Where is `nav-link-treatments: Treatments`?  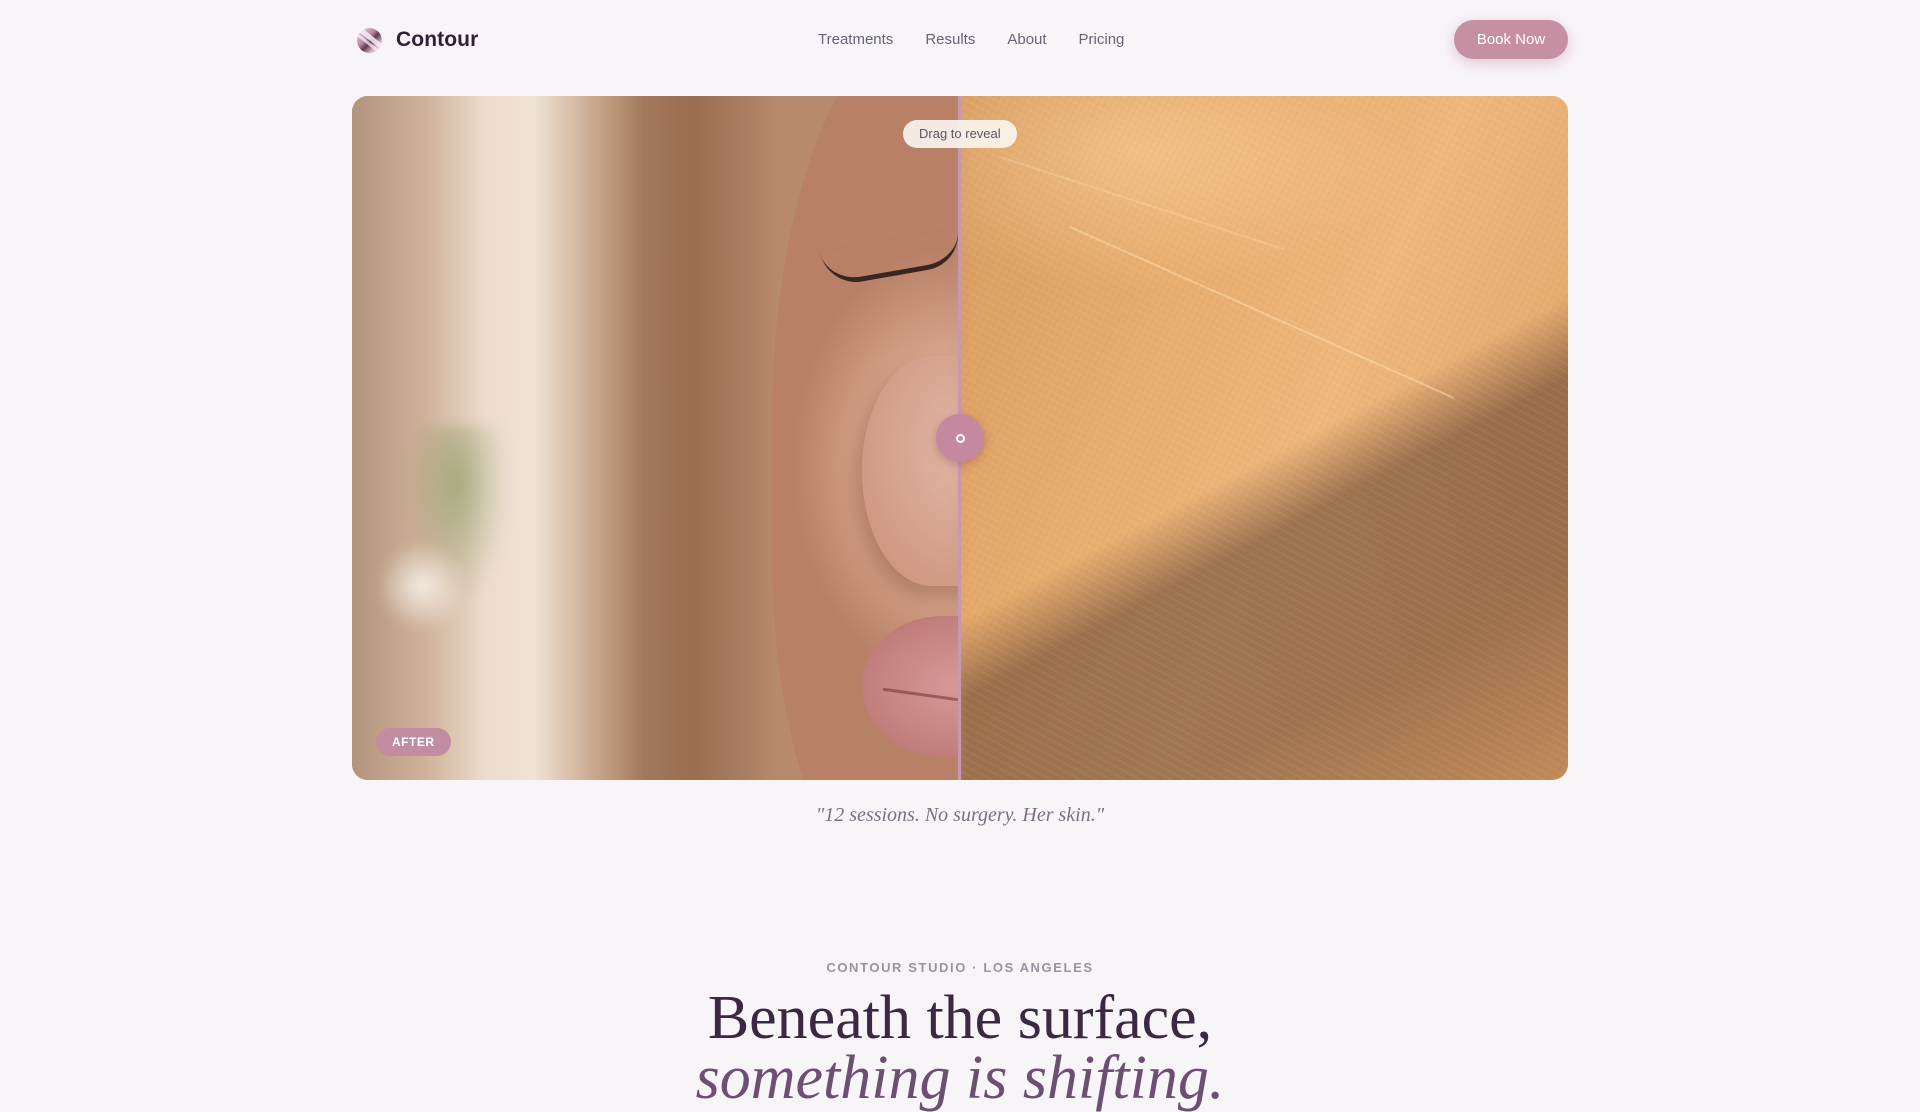
nav-link-treatments: Treatments is located at coordinates (855, 40).